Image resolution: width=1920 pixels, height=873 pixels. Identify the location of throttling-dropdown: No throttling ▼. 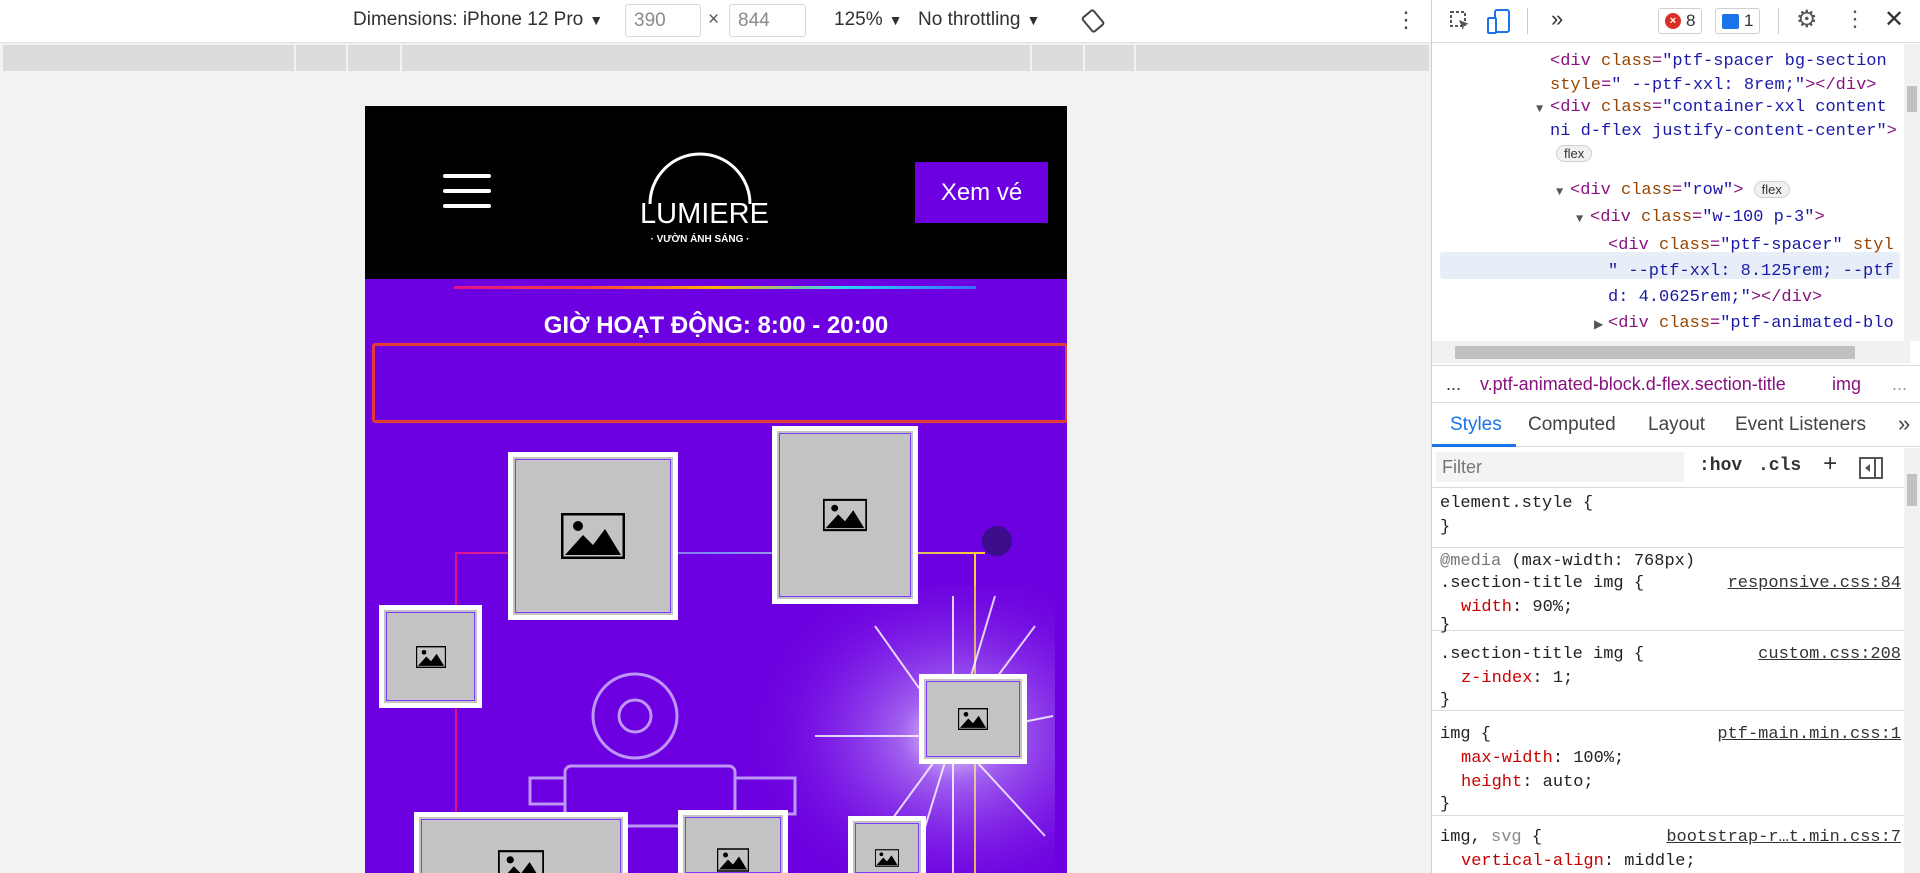
(979, 20).